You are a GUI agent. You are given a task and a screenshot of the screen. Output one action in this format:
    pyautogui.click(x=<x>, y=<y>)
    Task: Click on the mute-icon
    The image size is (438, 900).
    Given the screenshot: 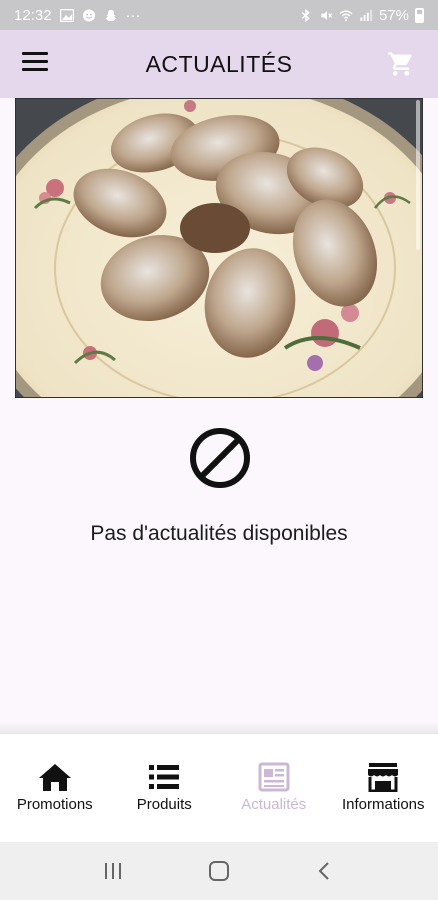 What is the action you would take?
    pyautogui.click(x=327, y=15)
    